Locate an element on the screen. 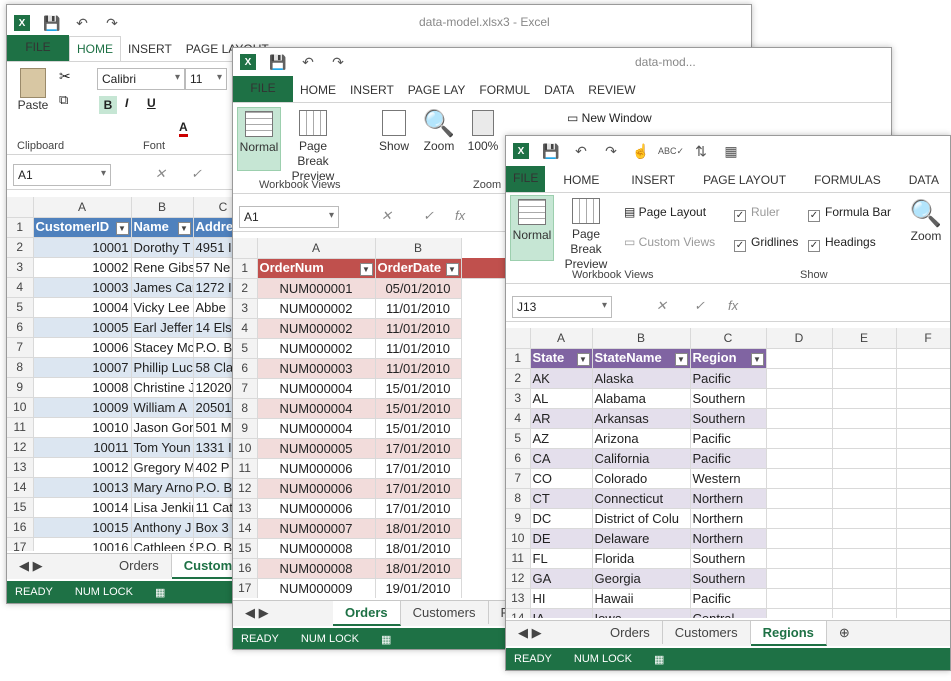 This screenshot has height=681, width=951. table-cell: Connecticut is located at coordinates (641, 498).